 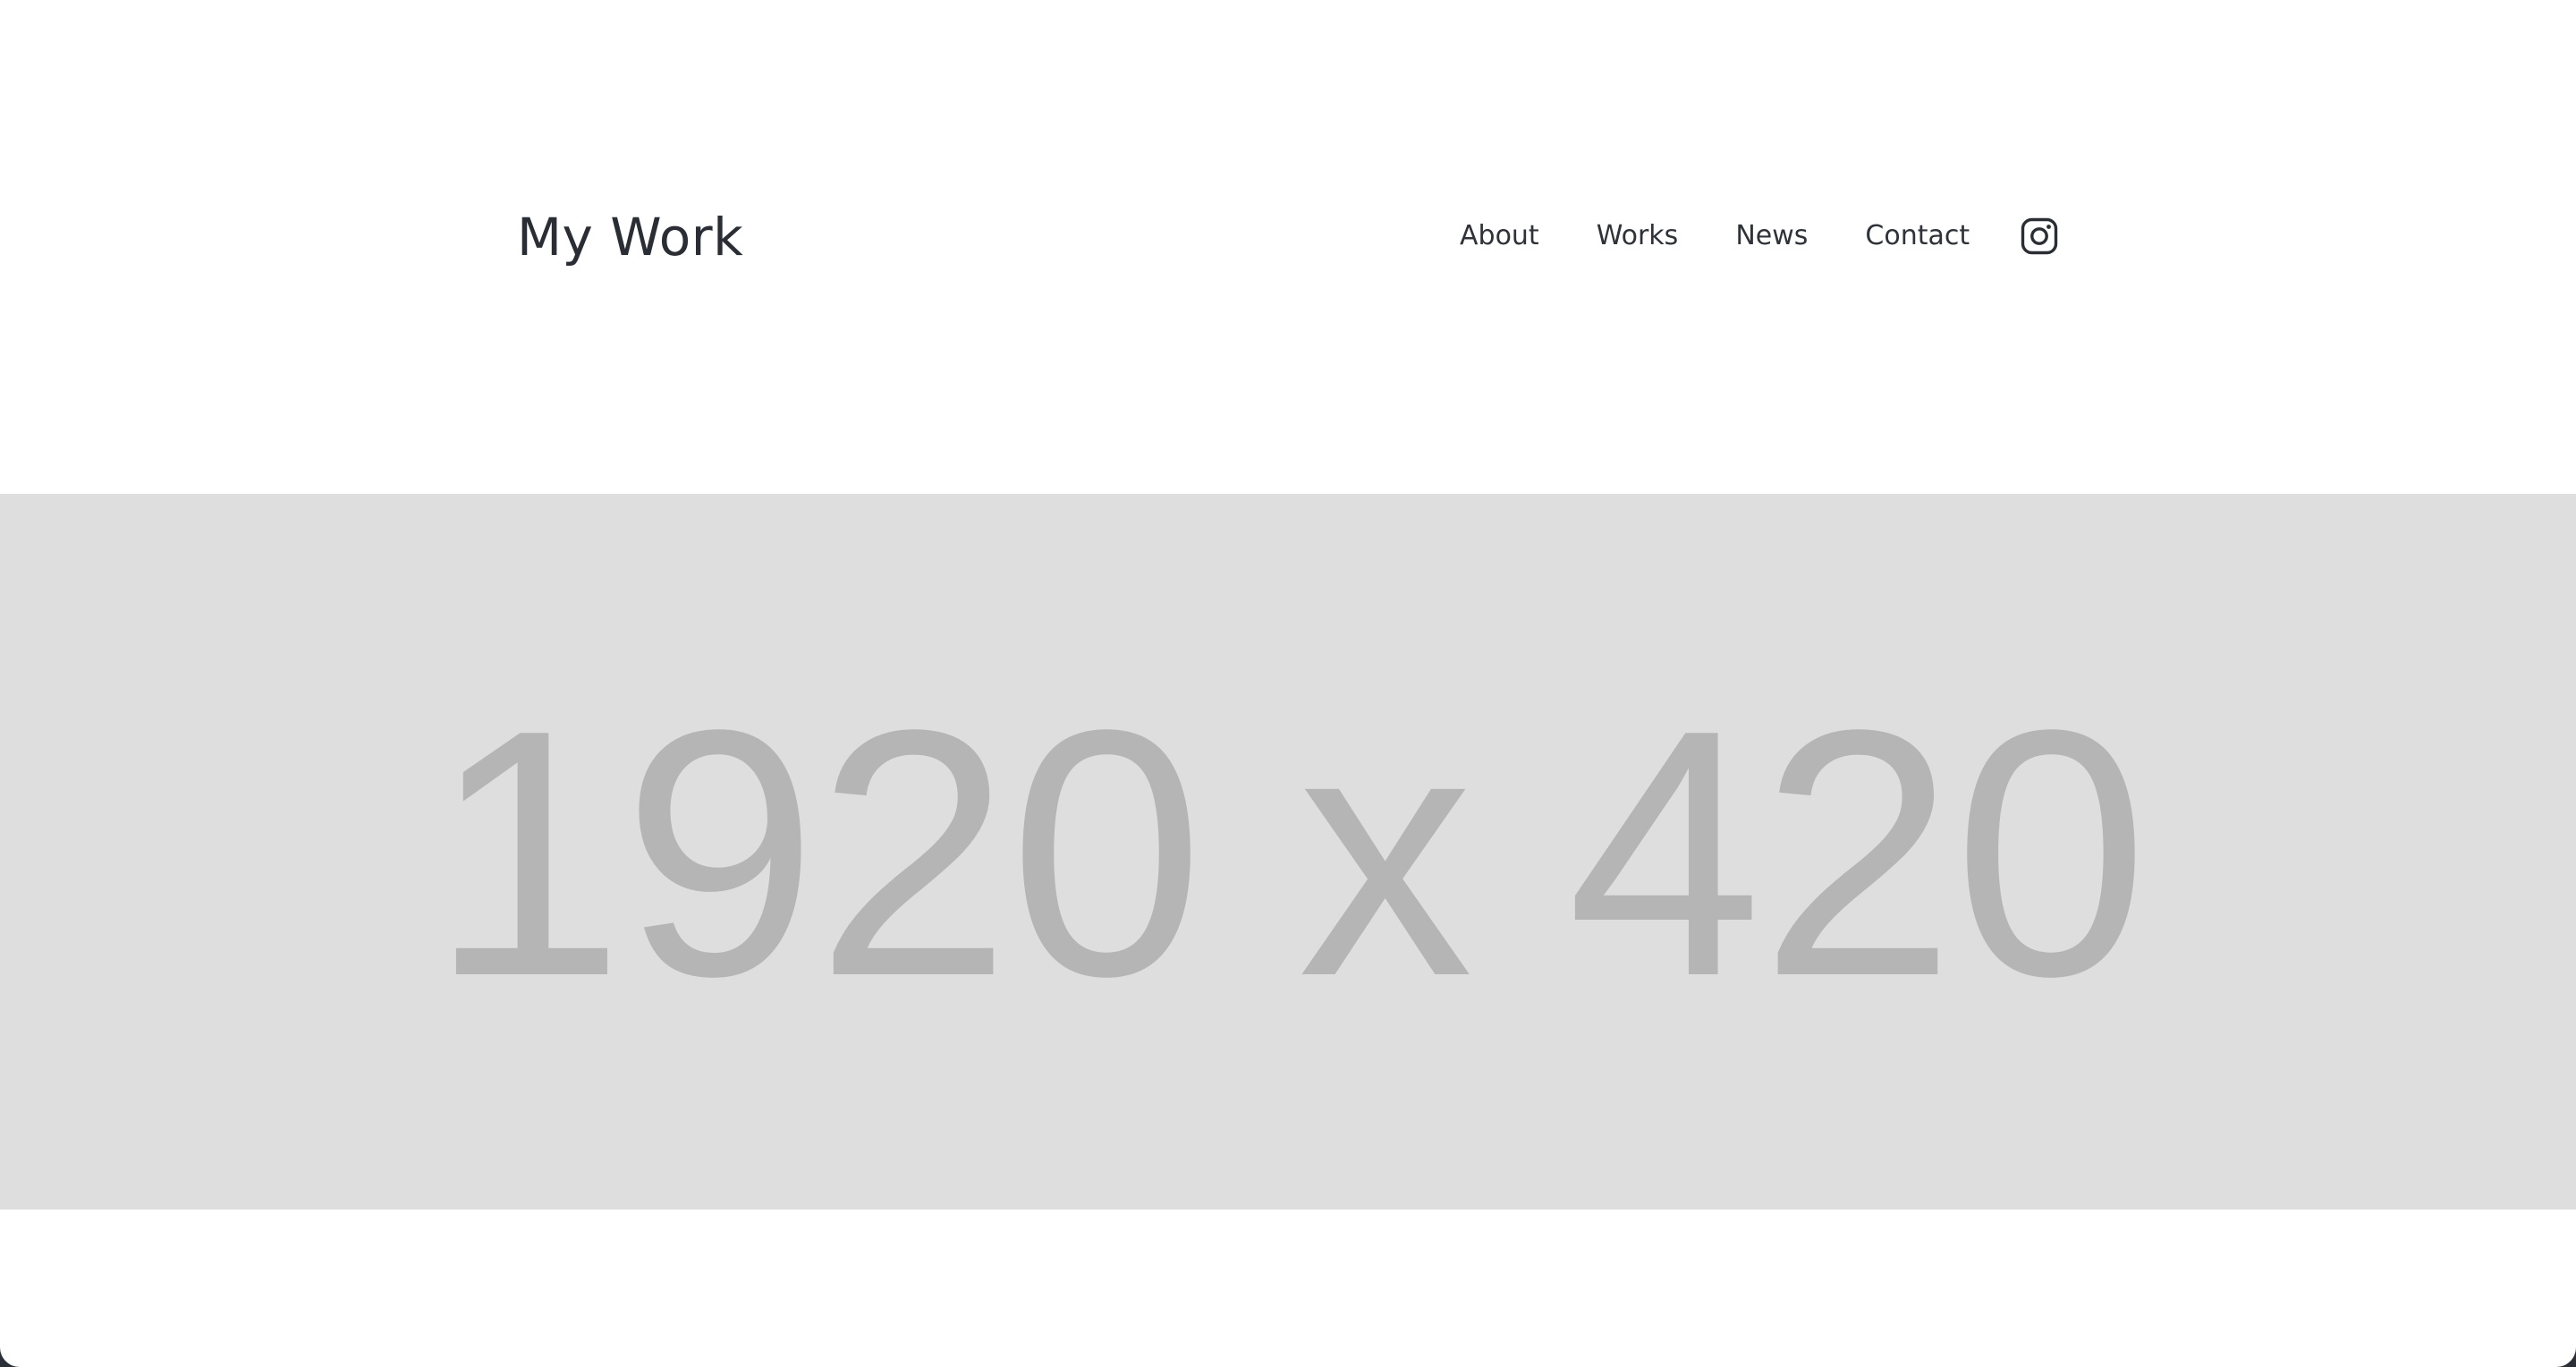 I want to click on instagram-icon, so click(x=2039, y=236).